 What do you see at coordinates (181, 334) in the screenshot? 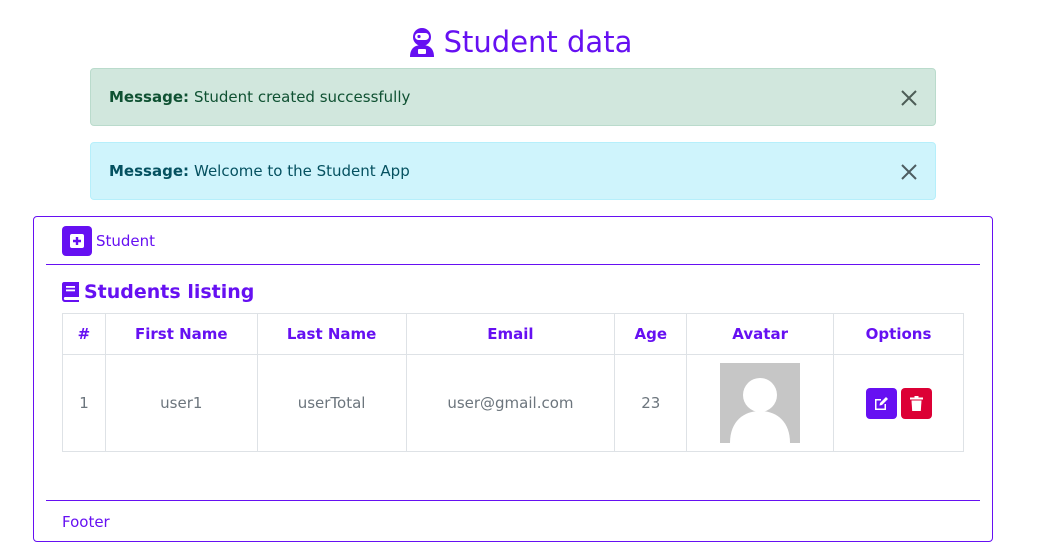
I see `column-header: First Name` at bounding box center [181, 334].